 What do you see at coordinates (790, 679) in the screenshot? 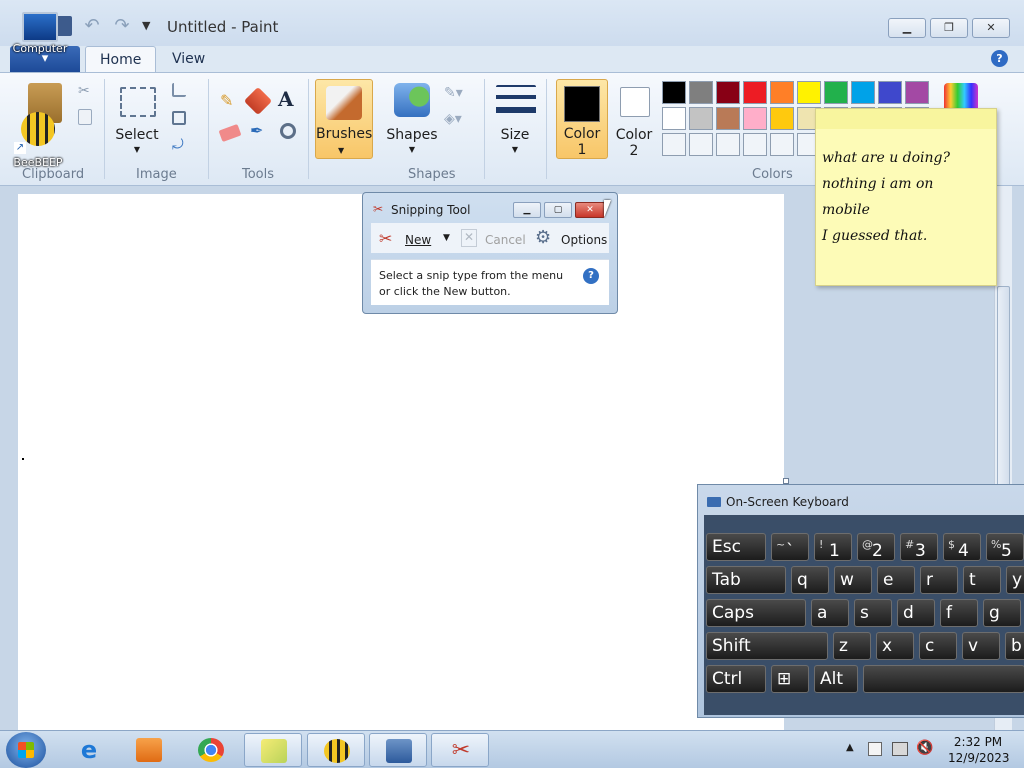
I see `keyboard-key: ⊞` at bounding box center [790, 679].